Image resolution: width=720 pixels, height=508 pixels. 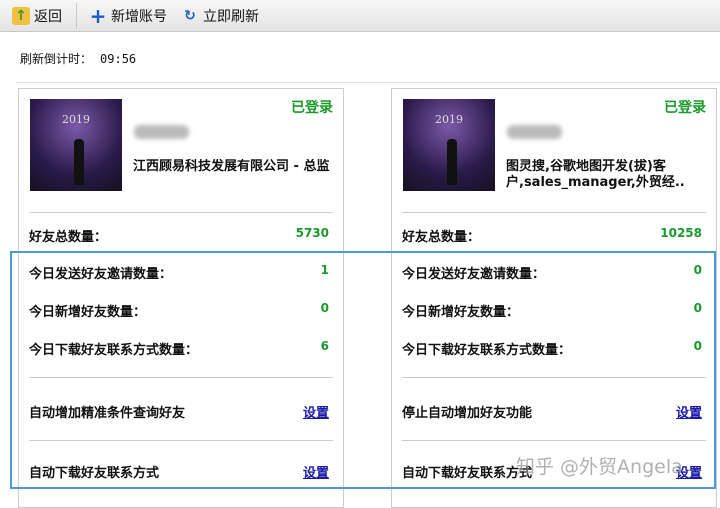 What do you see at coordinates (552, 272) in the screenshot?
I see `invites-row: 今日发送好友邀请数量： 0` at bounding box center [552, 272].